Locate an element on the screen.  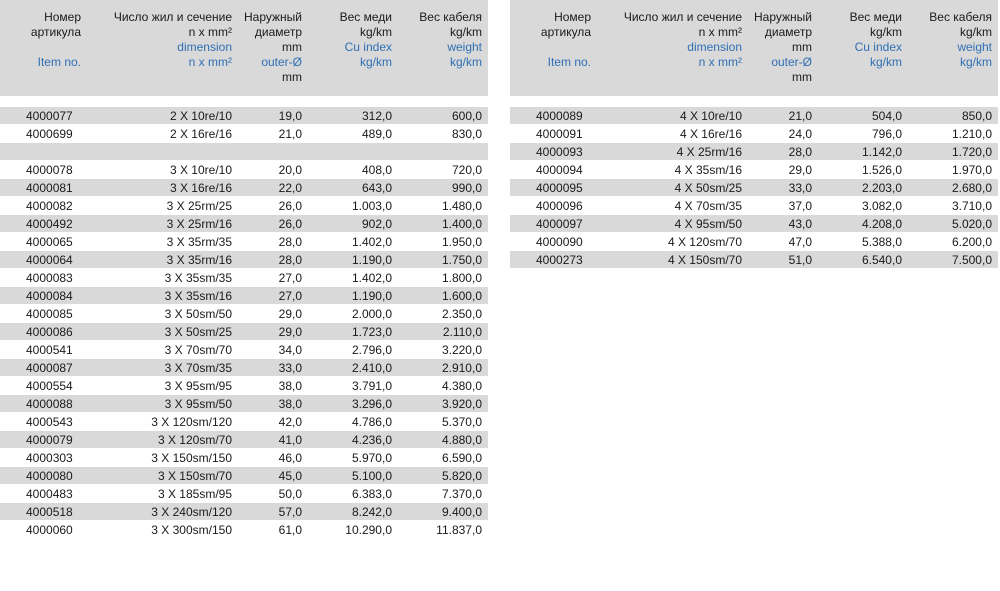
header-weight-en-unit: kg/km is located at coordinates (465, 62).